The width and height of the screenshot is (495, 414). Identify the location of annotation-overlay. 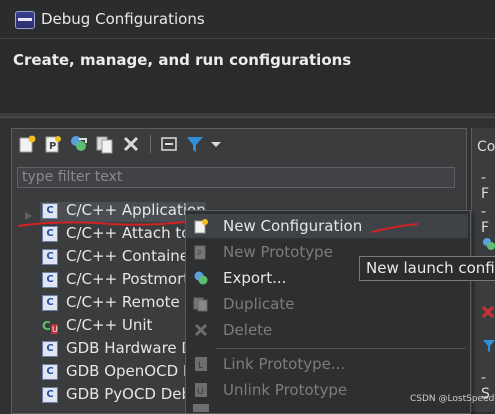
(218, 227).